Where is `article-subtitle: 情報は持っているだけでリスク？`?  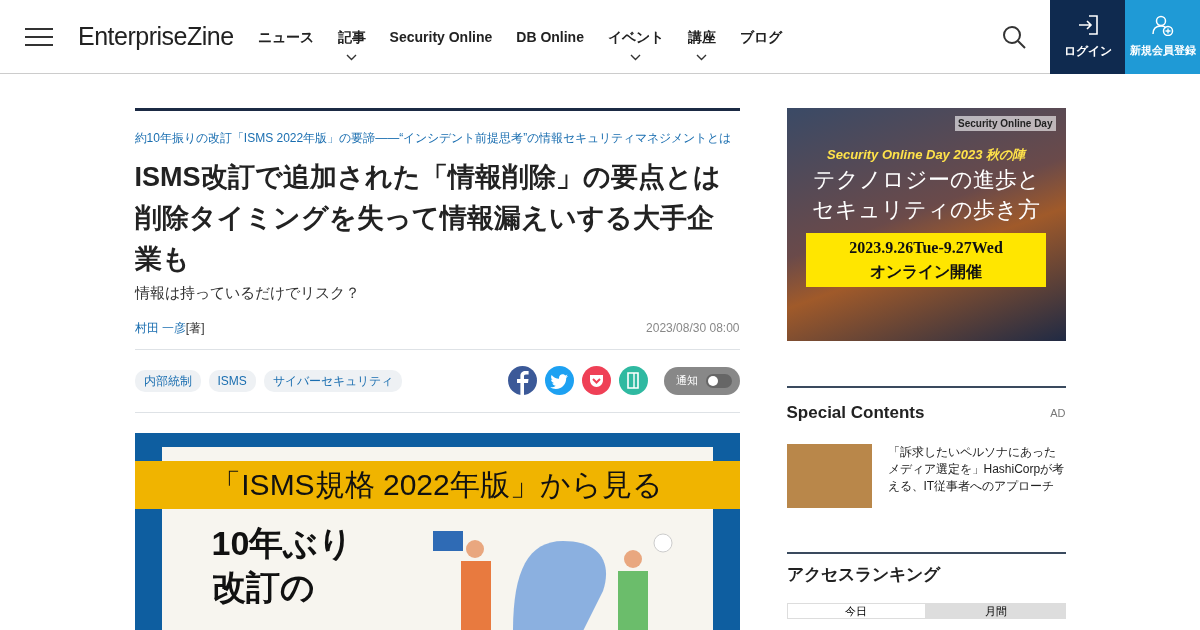
article-subtitle: 情報は持っているだけでリスク？ is located at coordinates (247, 293).